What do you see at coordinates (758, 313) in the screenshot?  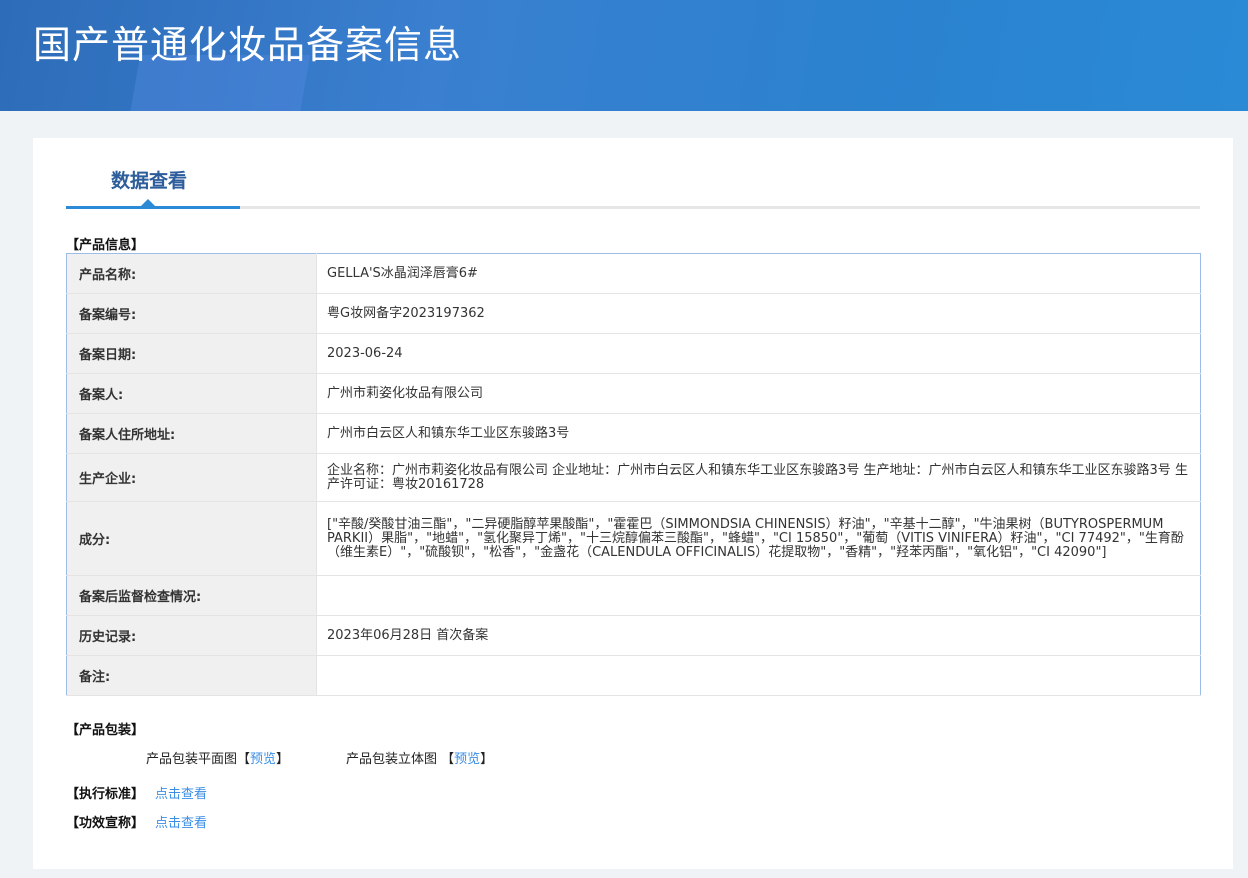 I see `row-value: 粤G妆网备字2023197362` at bounding box center [758, 313].